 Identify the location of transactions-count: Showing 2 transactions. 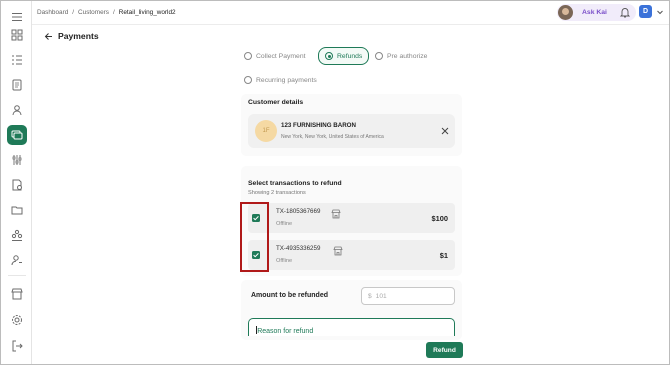
(277, 193).